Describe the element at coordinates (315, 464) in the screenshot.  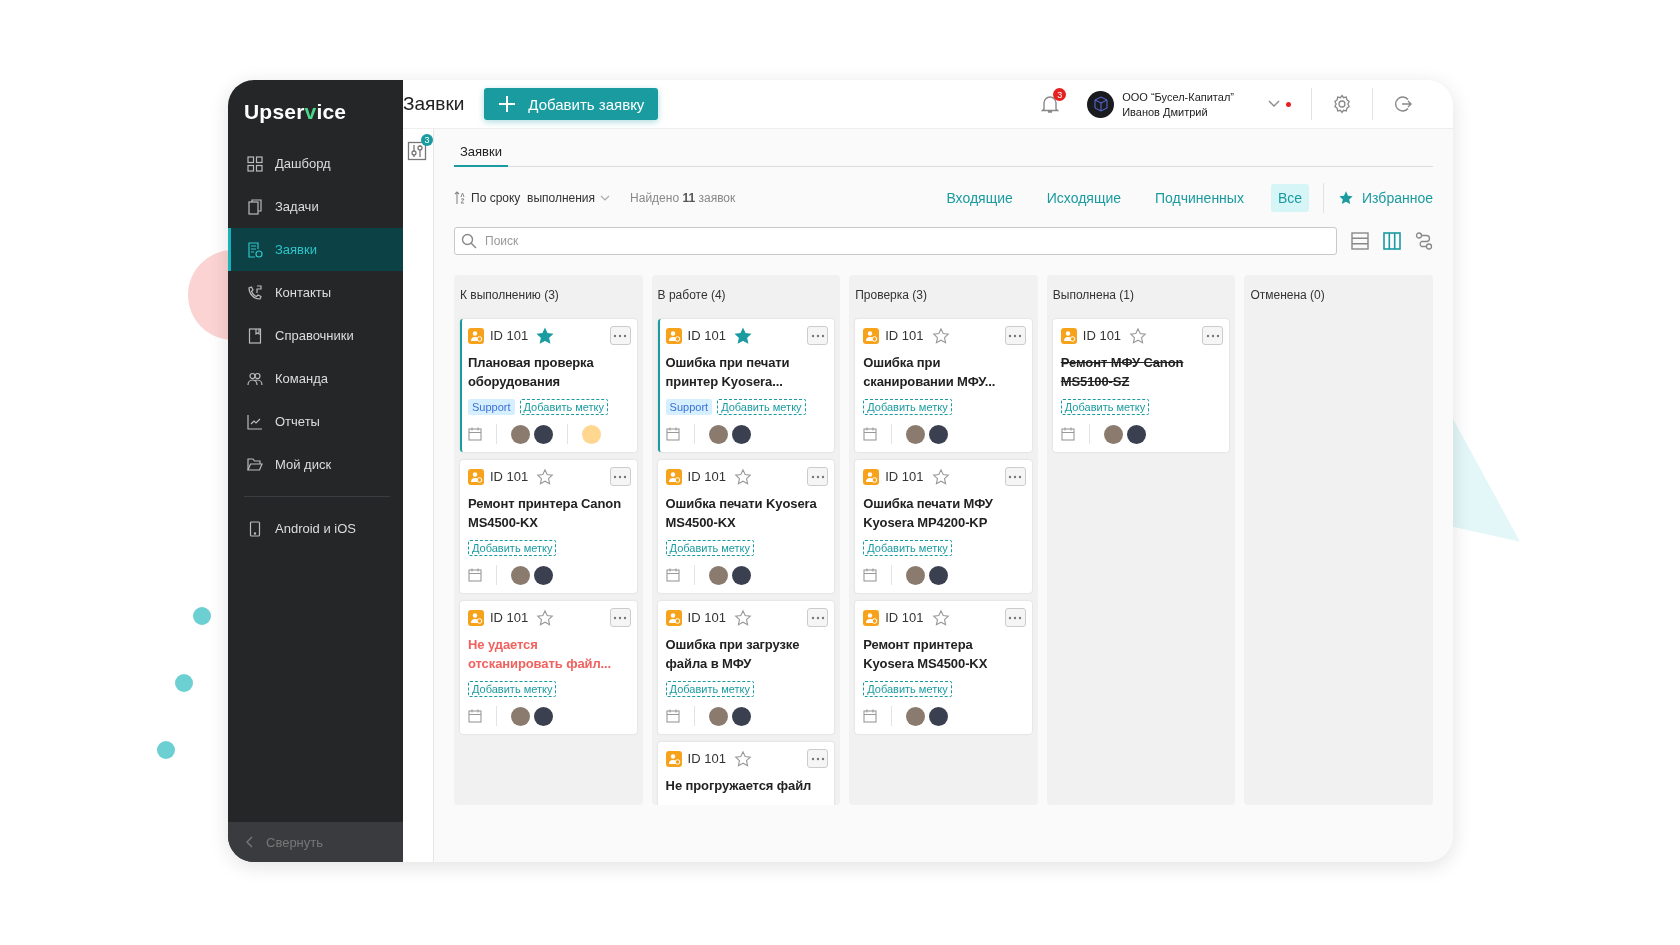
I see `sidebar-item: Мой диск` at that location.